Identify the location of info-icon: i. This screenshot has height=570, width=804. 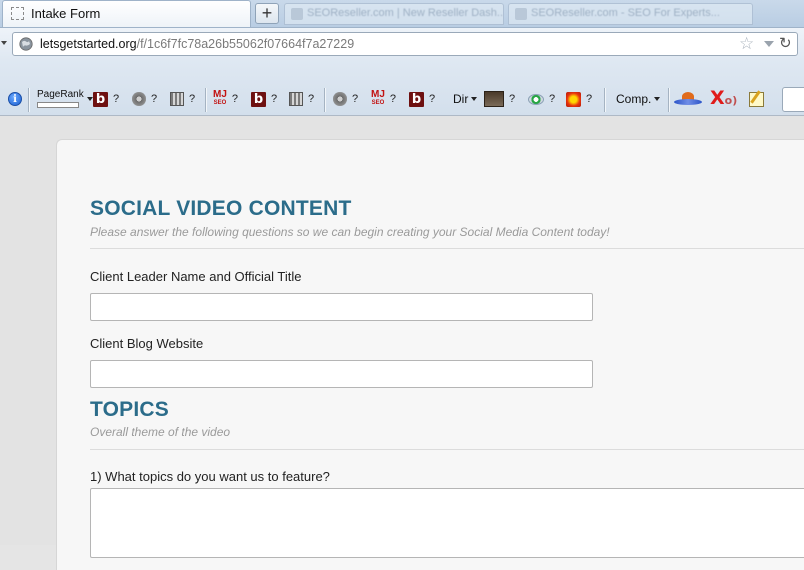
(15, 99).